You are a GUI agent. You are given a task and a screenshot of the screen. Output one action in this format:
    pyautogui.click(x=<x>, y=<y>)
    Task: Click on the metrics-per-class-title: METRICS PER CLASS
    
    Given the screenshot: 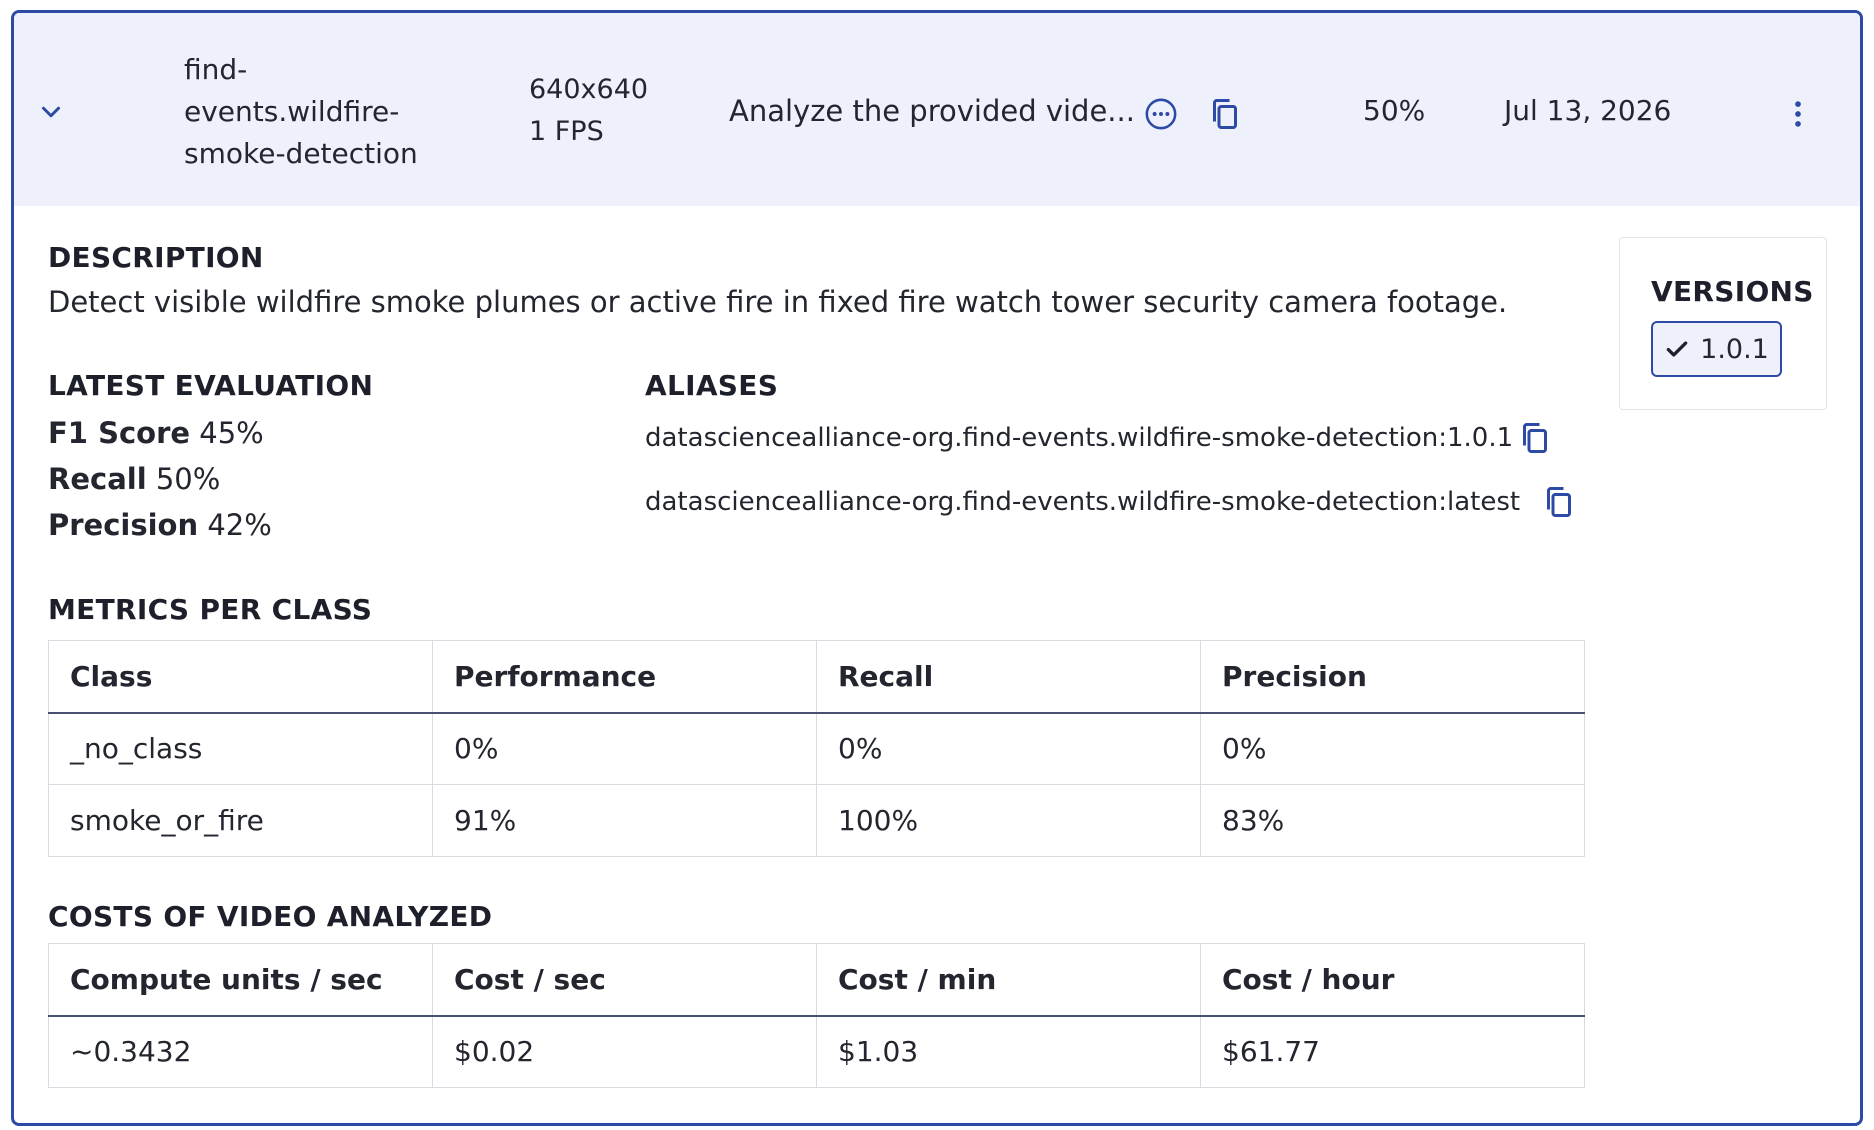 What is the action you would take?
    pyautogui.click(x=210, y=609)
    